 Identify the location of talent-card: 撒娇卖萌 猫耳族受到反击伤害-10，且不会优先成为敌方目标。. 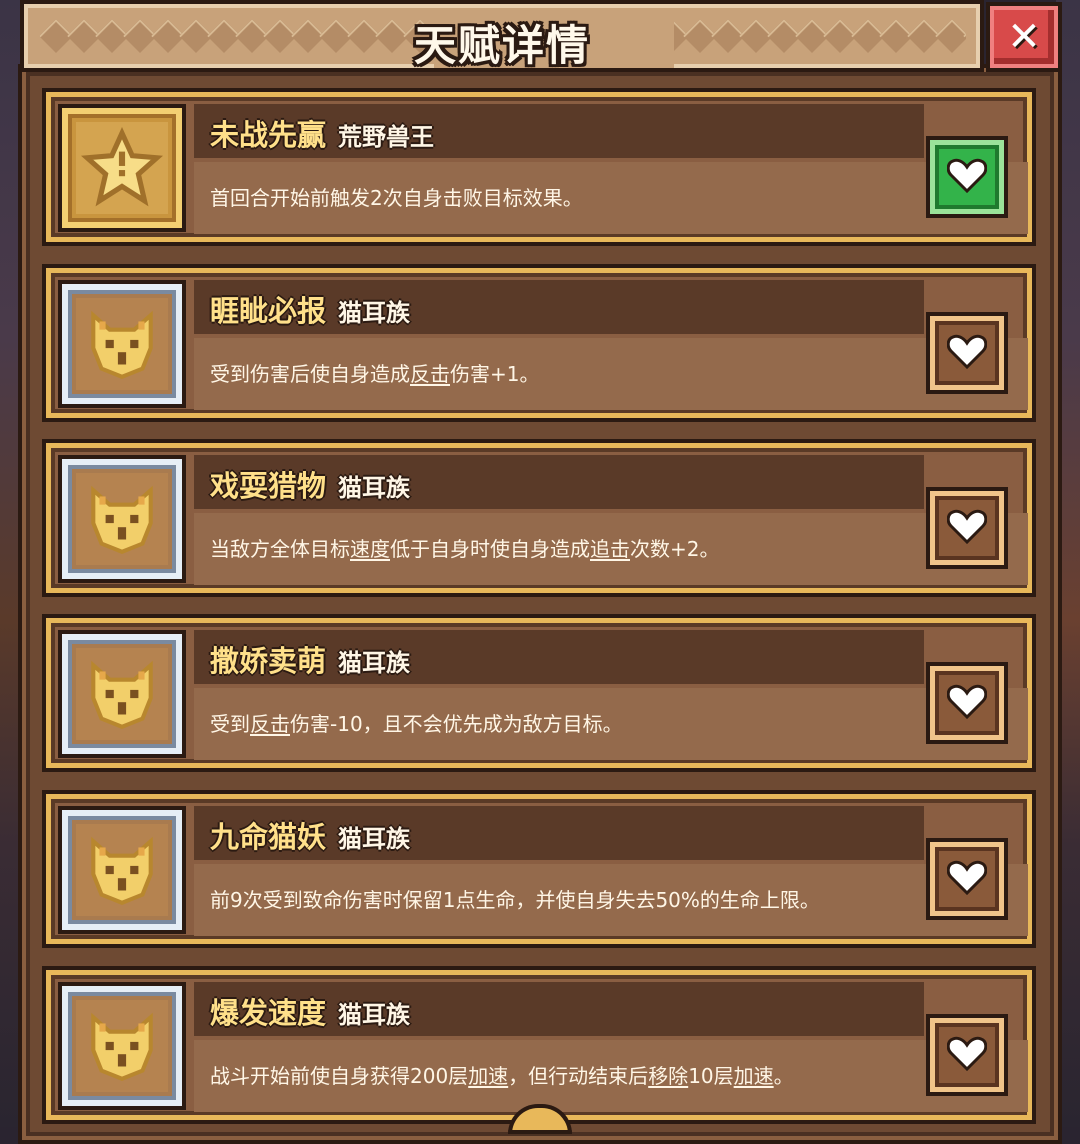
(539, 693).